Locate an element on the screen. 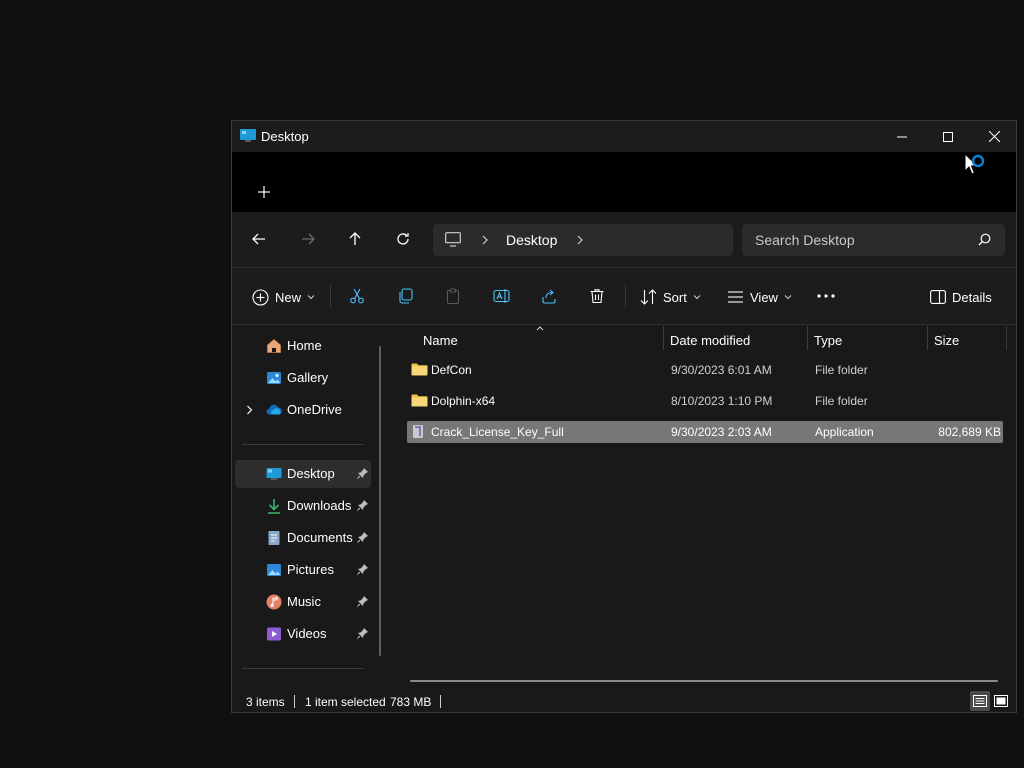 The width and height of the screenshot is (1024, 768). sidebar-item-label: Videos is located at coordinates (307, 633).